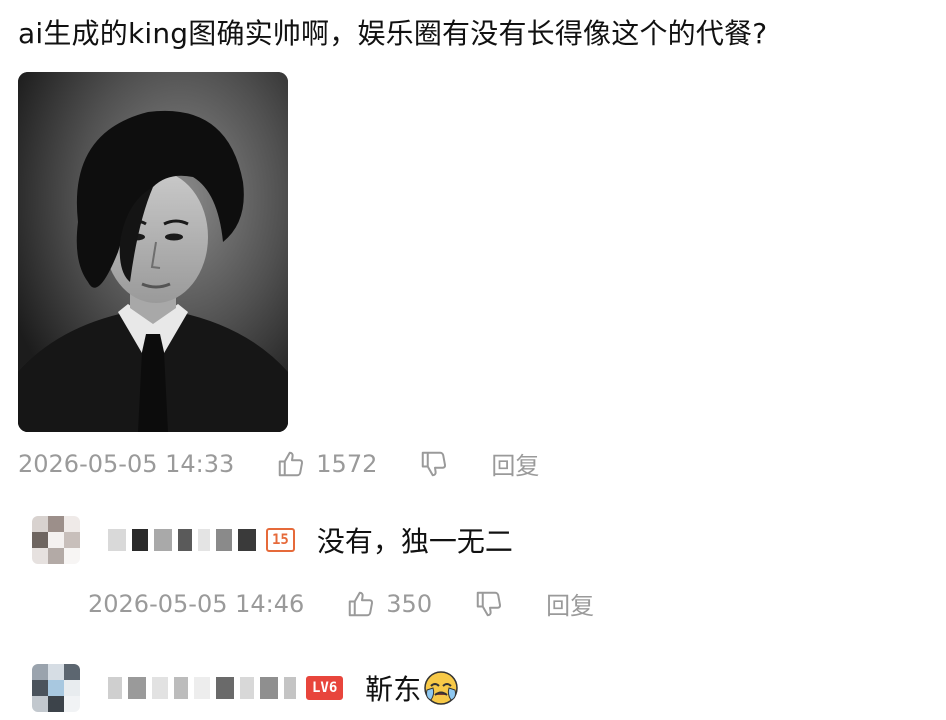  I want to click on post-like-count: 1572, so click(347, 463).